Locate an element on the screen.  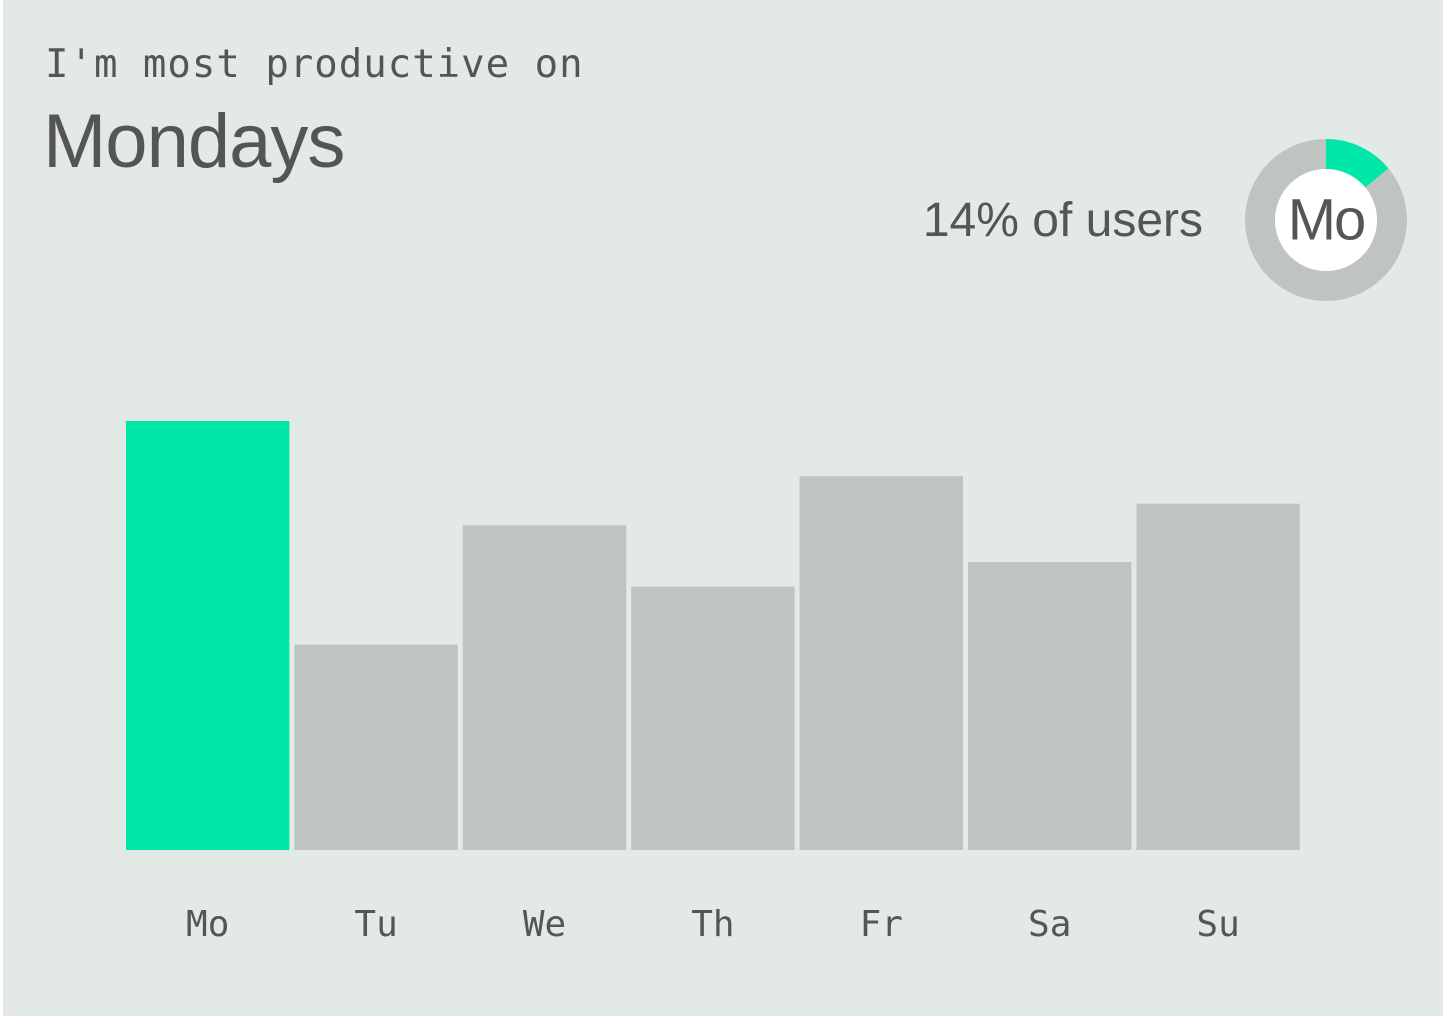
tick-label-we: We is located at coordinates (544, 924).